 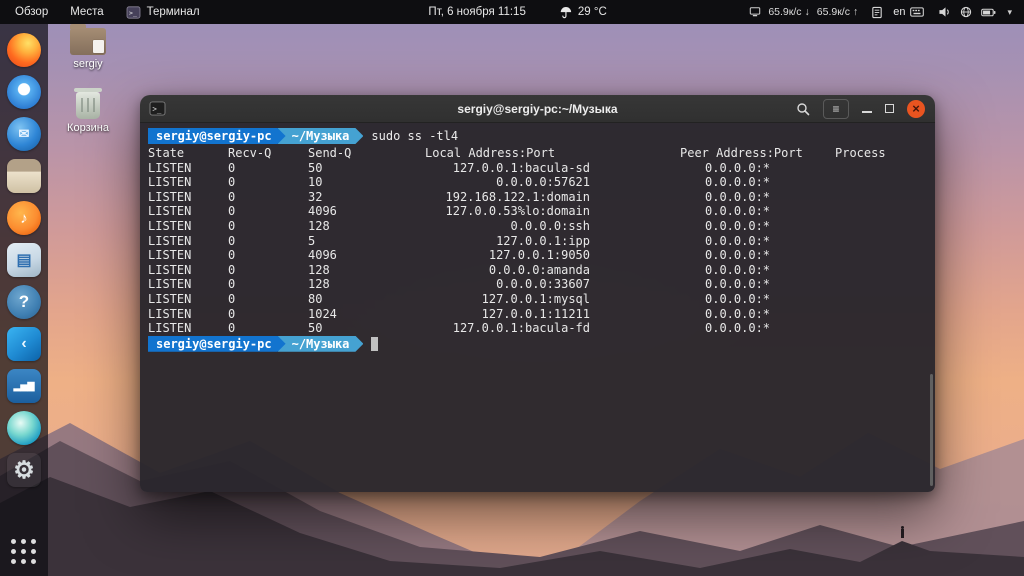 I want to click on net-up-value: 65.9к/с, so click(x=833, y=12).